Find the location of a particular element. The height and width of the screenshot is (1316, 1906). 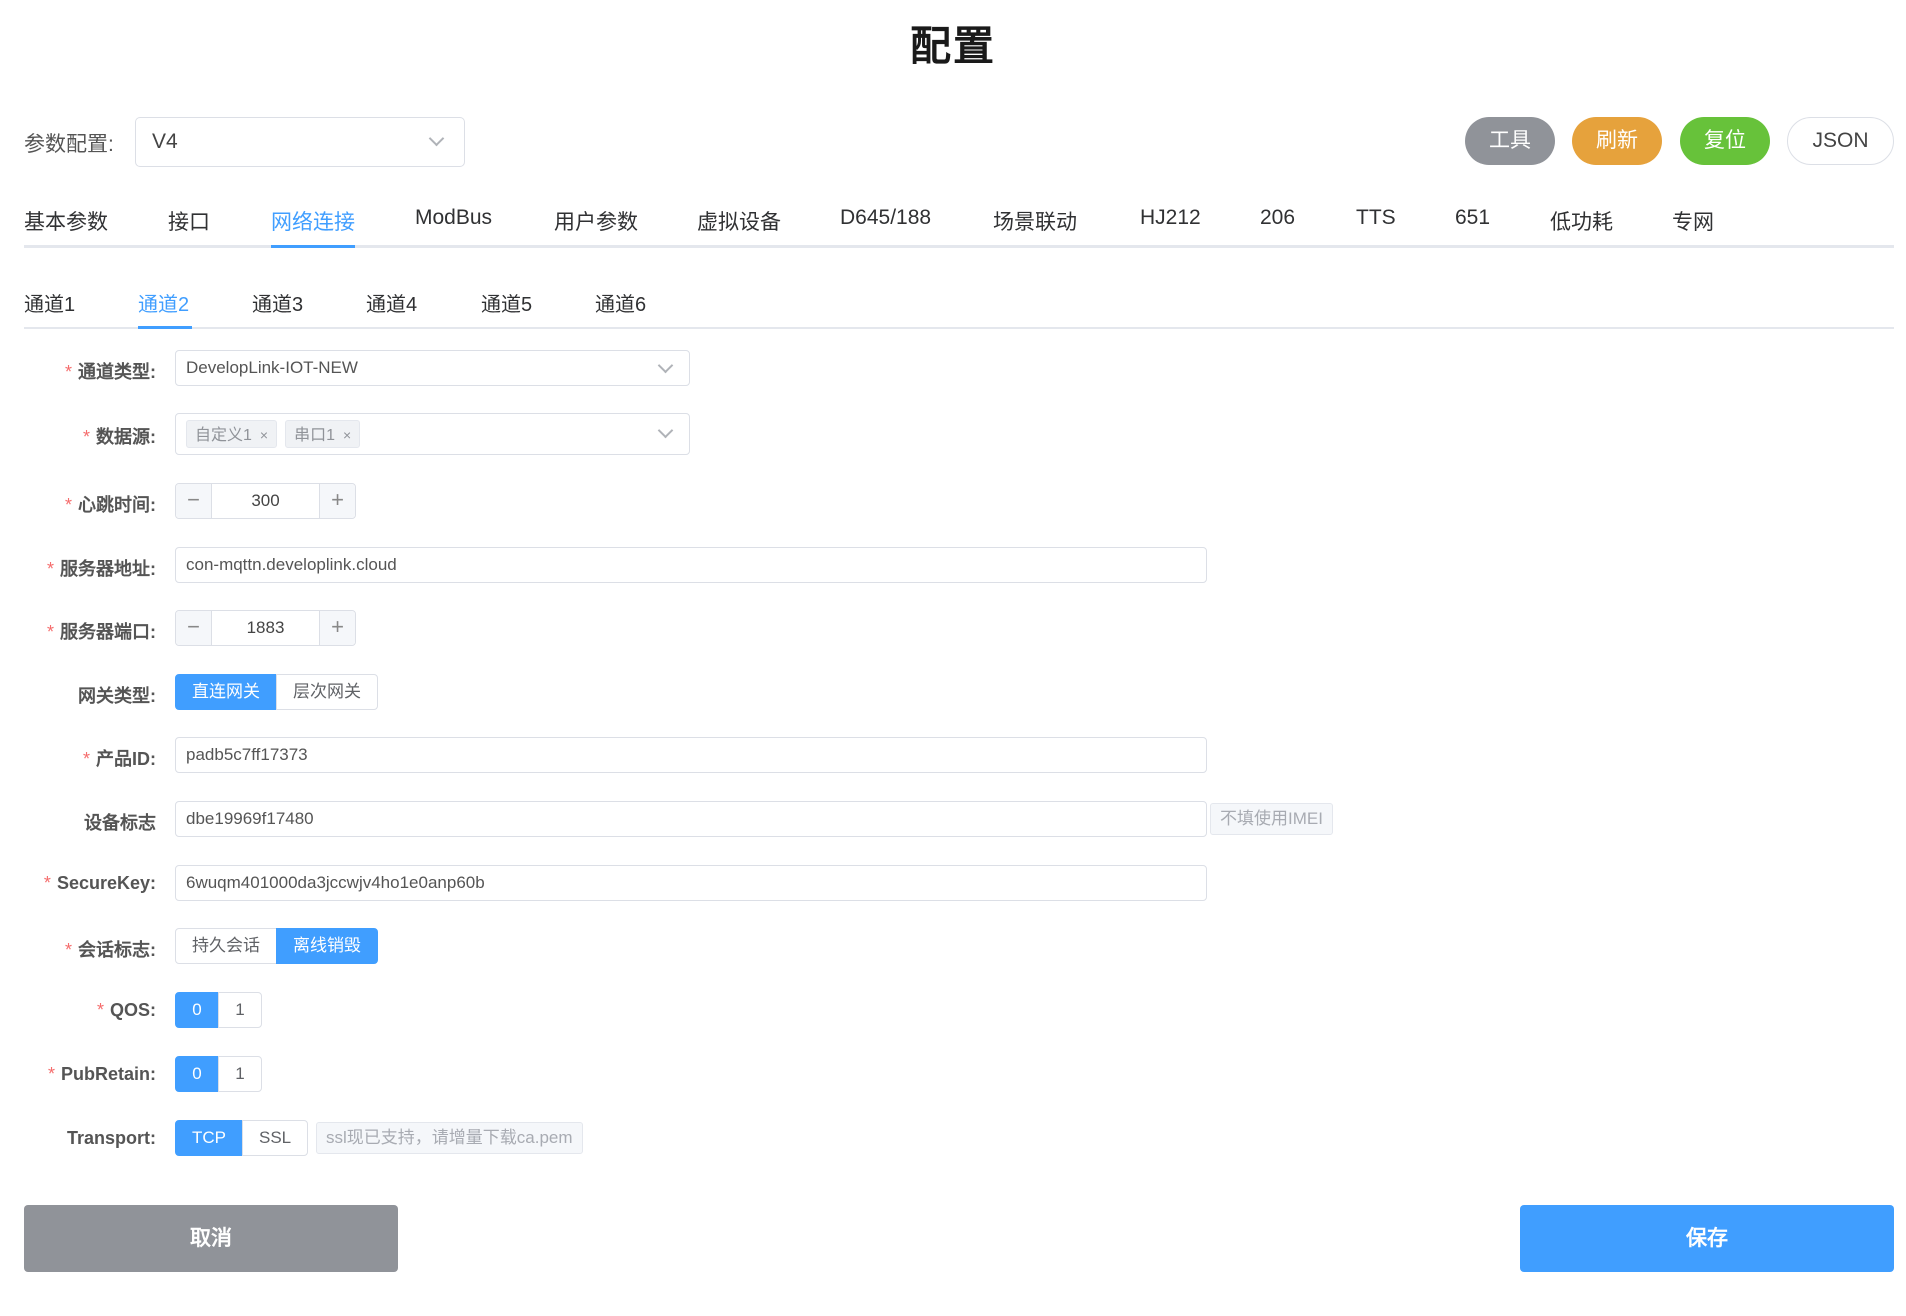

tab-network: 网络连接 is located at coordinates (313, 221).